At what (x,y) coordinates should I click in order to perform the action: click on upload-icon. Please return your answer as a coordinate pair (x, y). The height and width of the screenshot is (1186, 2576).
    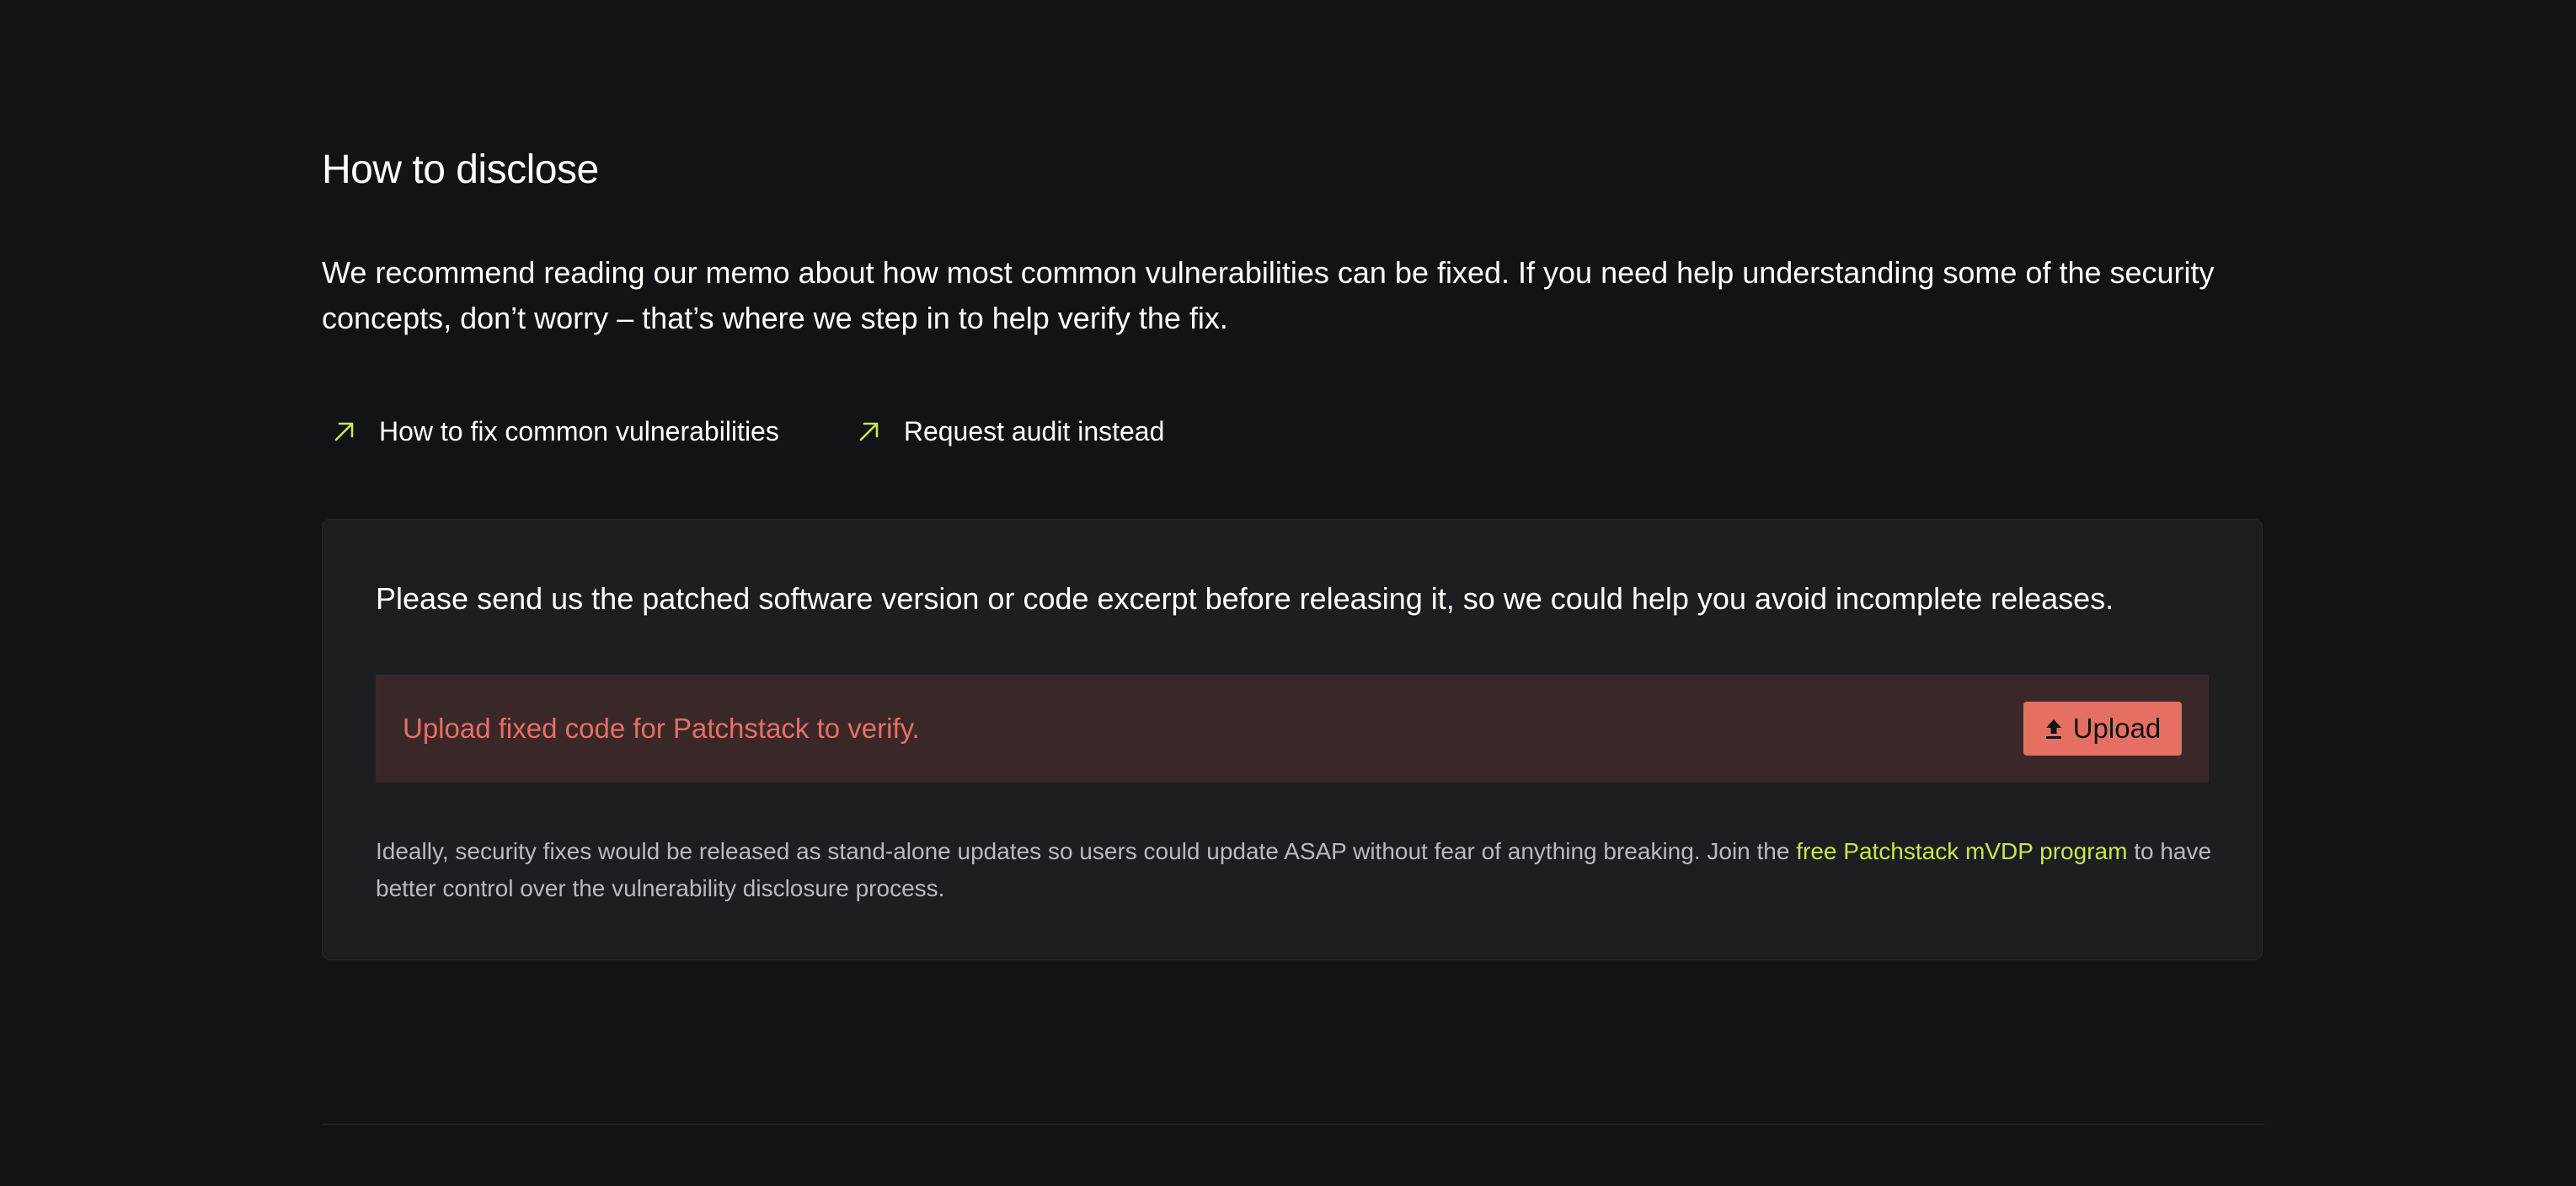
    Looking at the image, I should click on (2053, 729).